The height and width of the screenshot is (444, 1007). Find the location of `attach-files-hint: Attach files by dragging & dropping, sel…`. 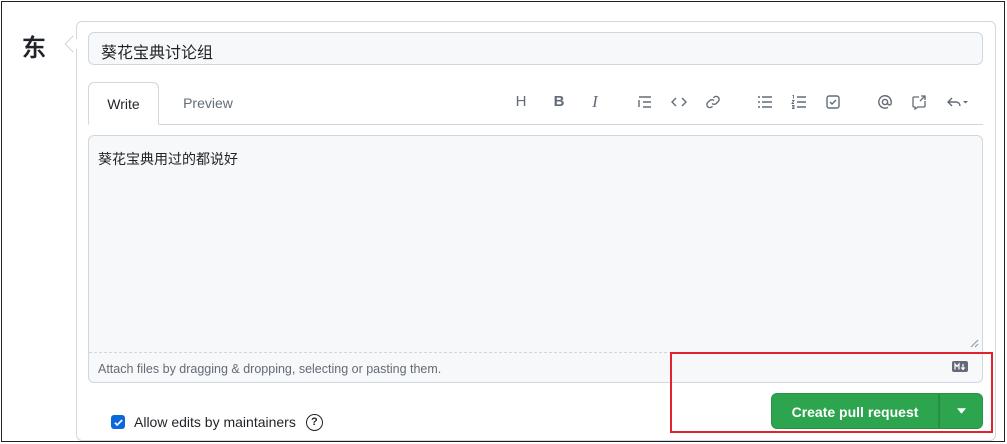

attach-files-hint: Attach files by dragging & dropping, sel… is located at coordinates (270, 369).